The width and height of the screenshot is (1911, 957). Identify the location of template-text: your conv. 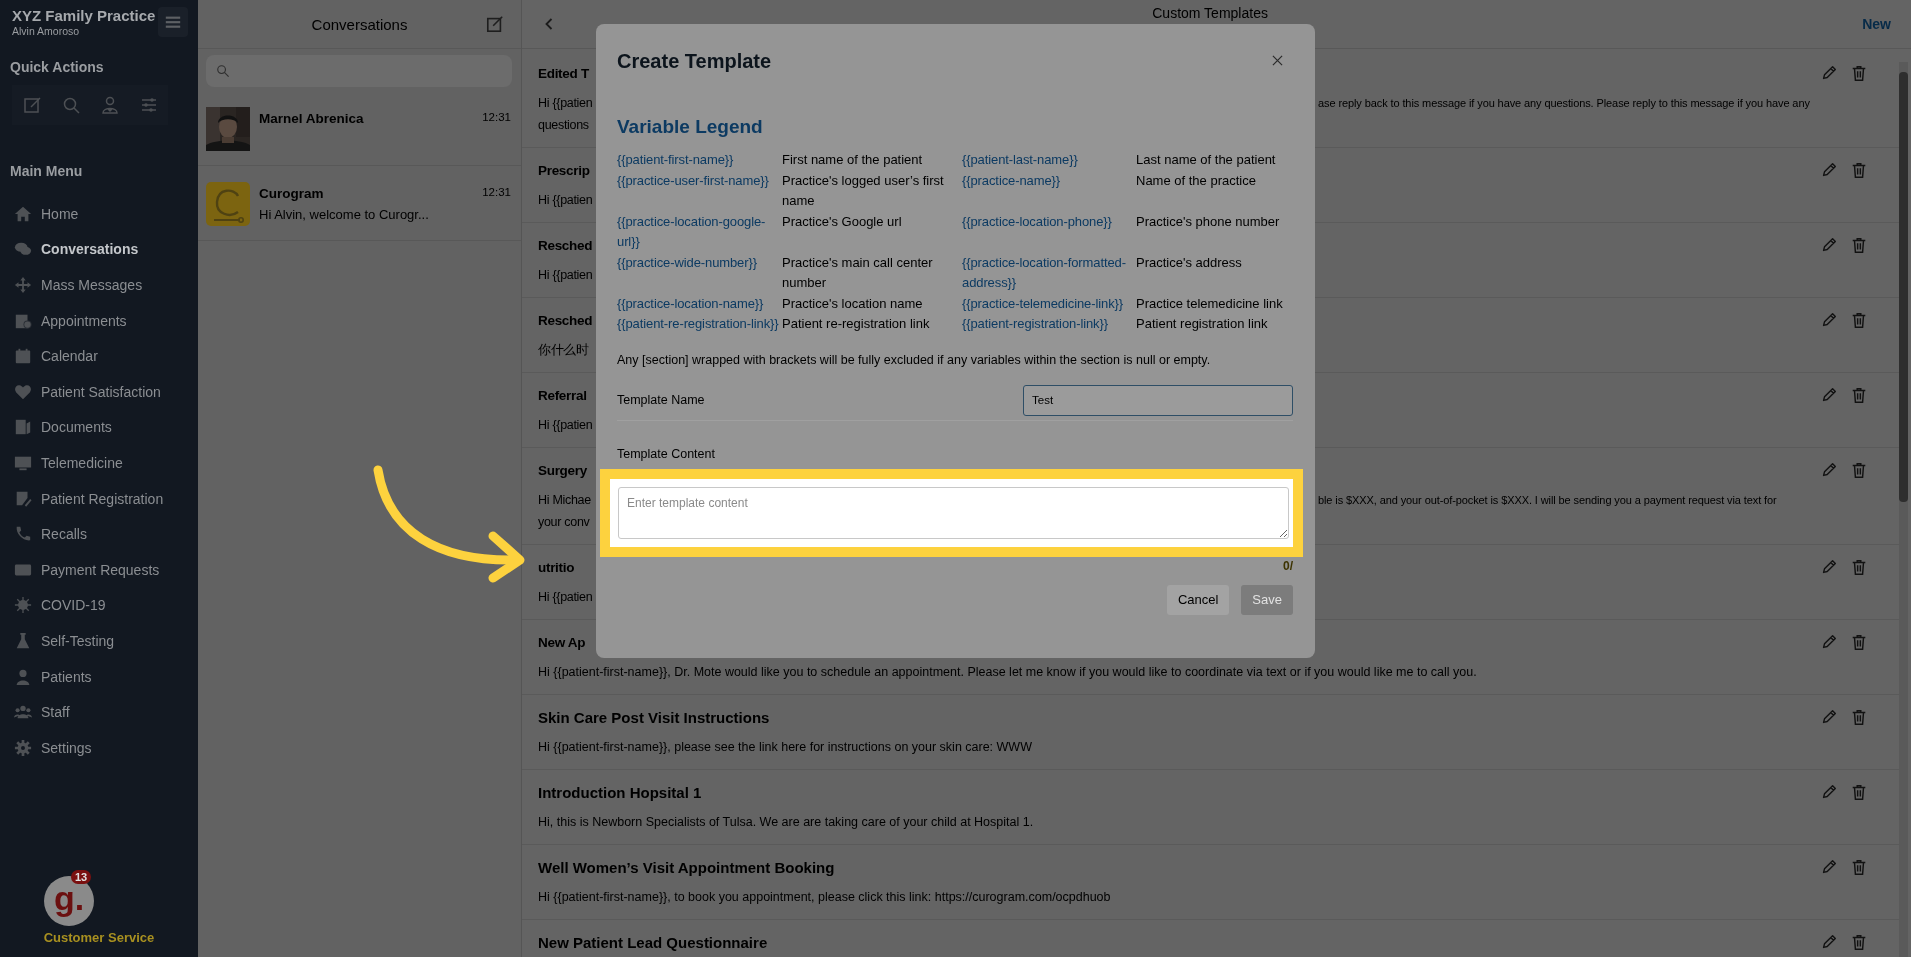
(564, 522).